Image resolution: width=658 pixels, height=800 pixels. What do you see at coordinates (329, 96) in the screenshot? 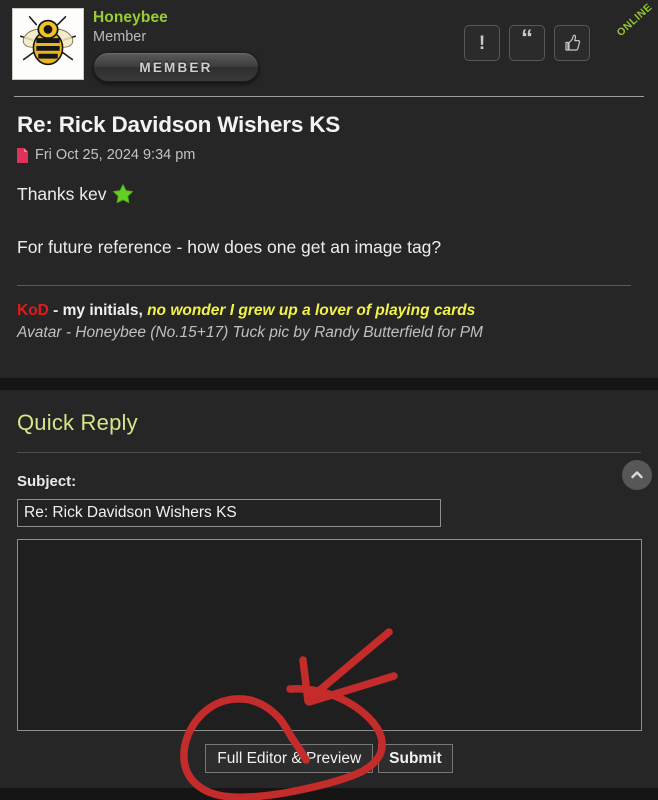
I see `header-divider` at bounding box center [329, 96].